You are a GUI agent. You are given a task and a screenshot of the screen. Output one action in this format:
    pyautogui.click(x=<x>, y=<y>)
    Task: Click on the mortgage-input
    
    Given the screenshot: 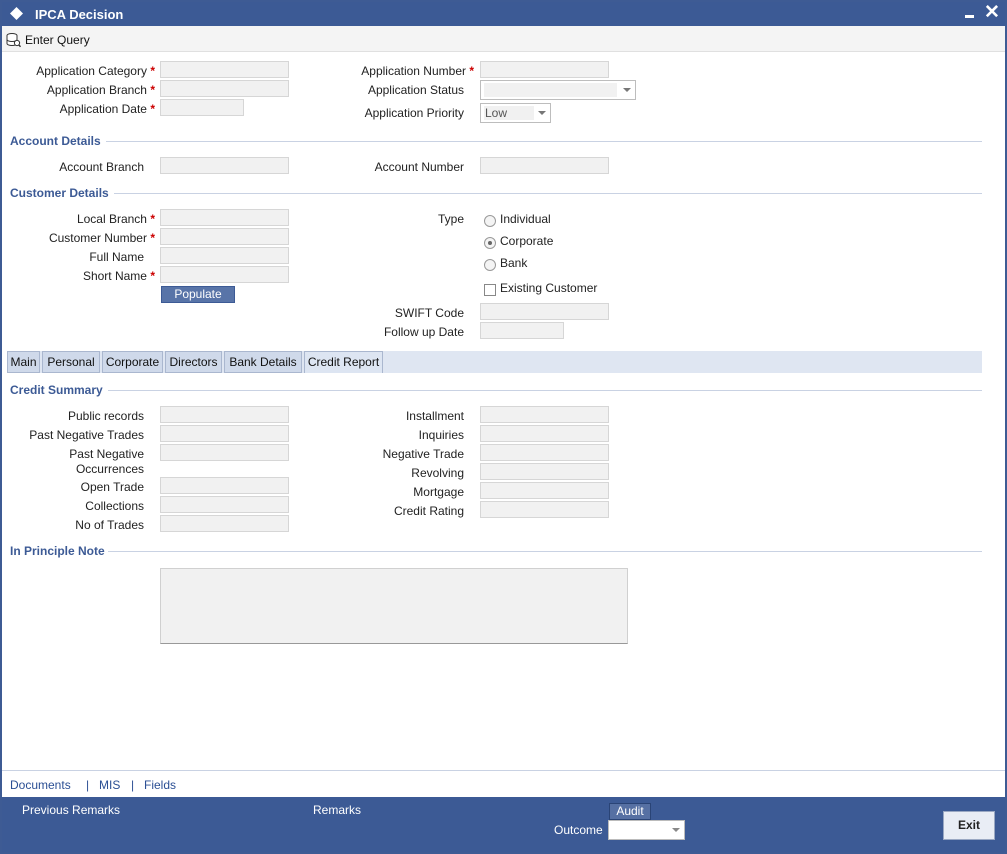 What is the action you would take?
    pyautogui.click(x=544, y=490)
    